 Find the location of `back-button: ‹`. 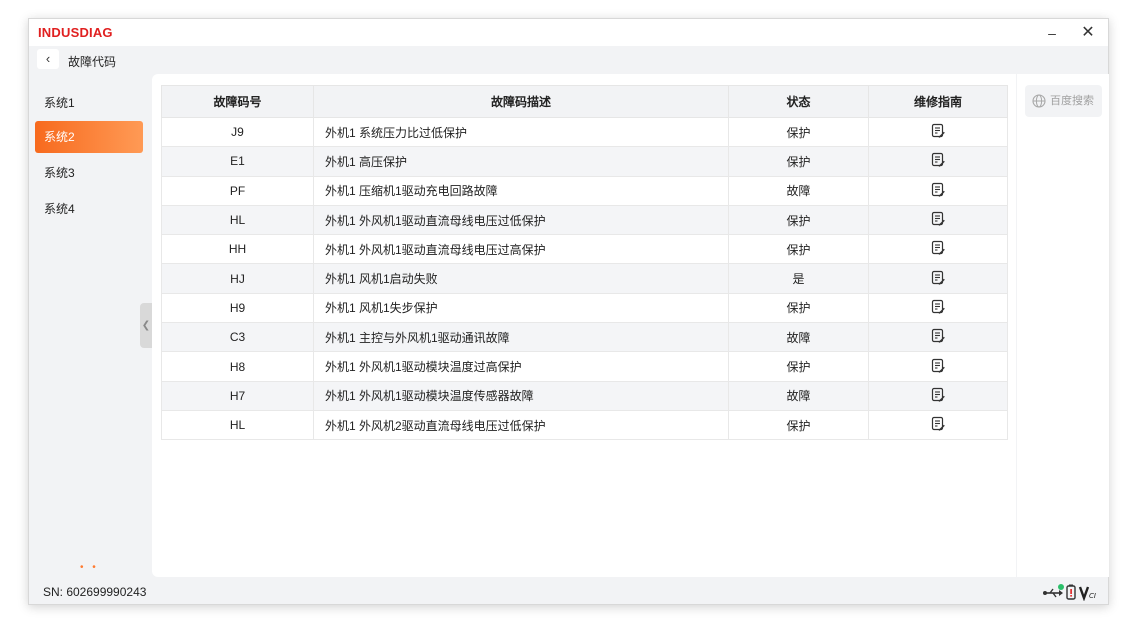

back-button: ‹ is located at coordinates (48, 59).